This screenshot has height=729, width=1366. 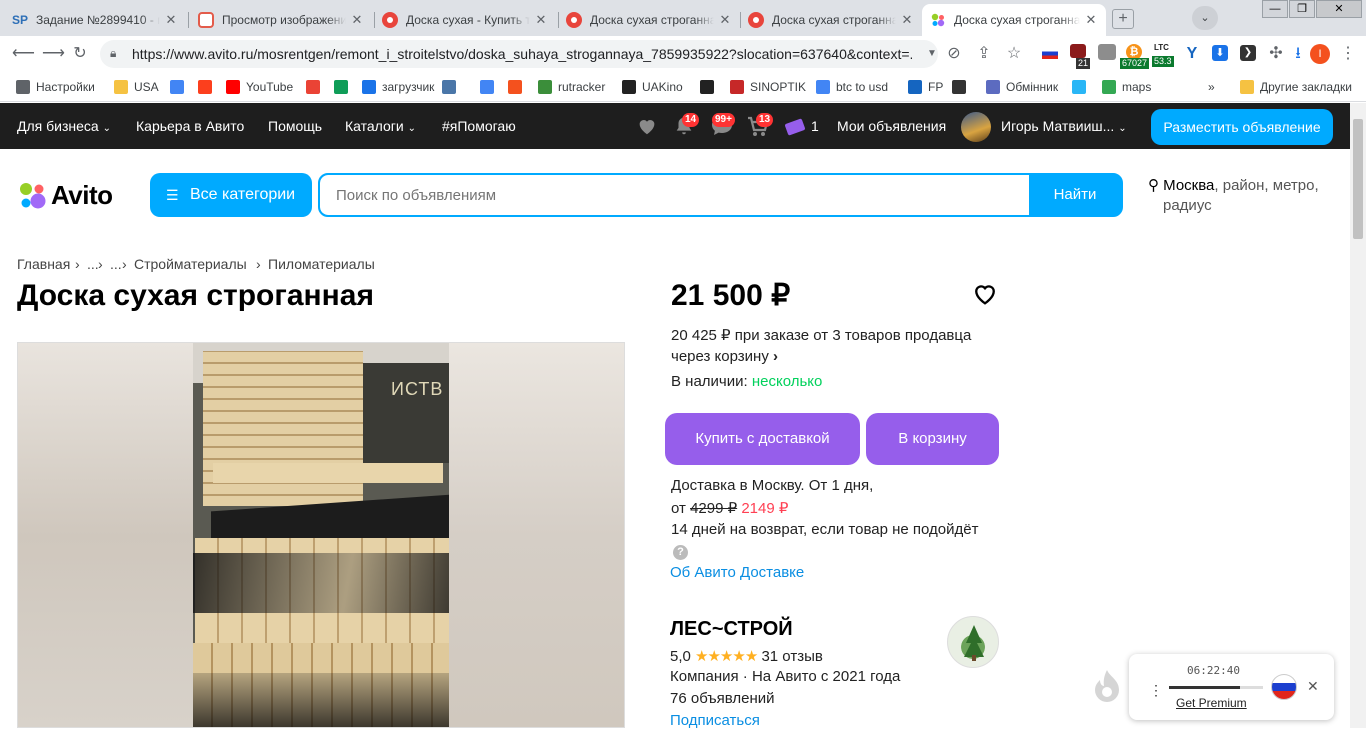 What do you see at coordinates (932, 439) in the screenshot?
I see `add-to-cart-button: В корзину` at bounding box center [932, 439].